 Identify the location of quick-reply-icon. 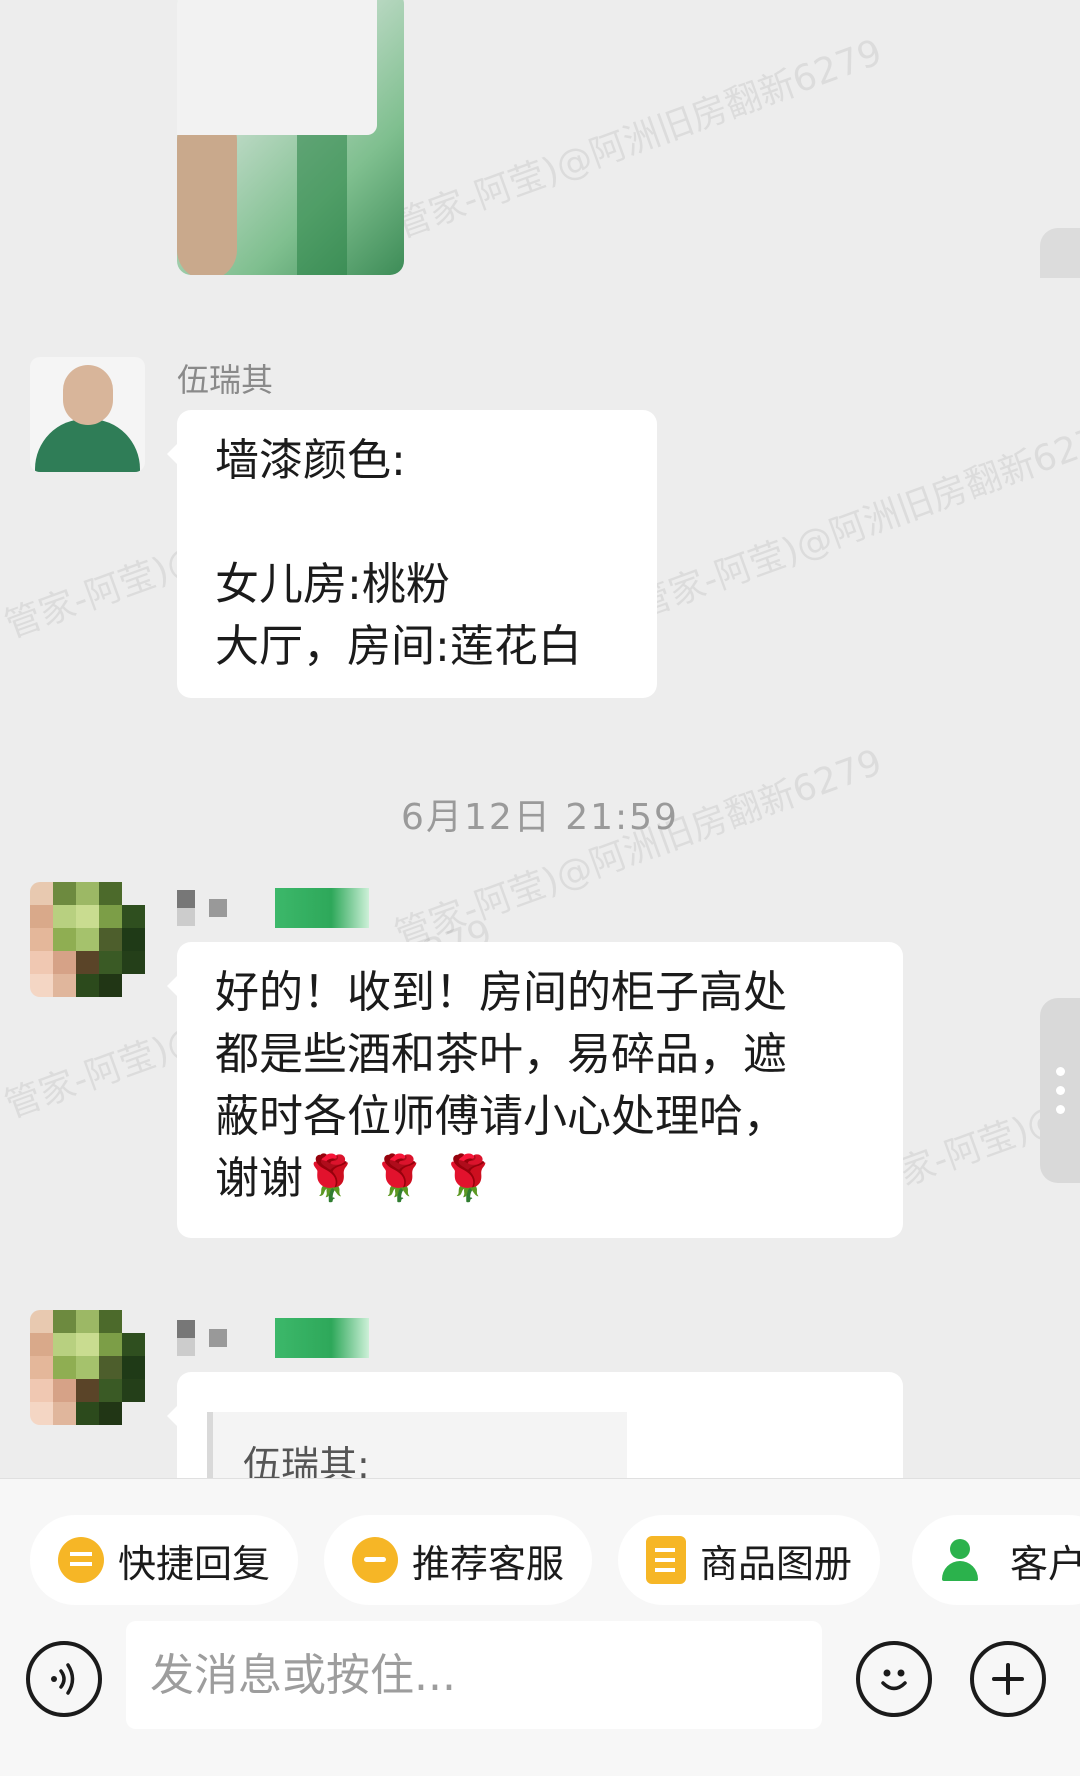
(81, 1560).